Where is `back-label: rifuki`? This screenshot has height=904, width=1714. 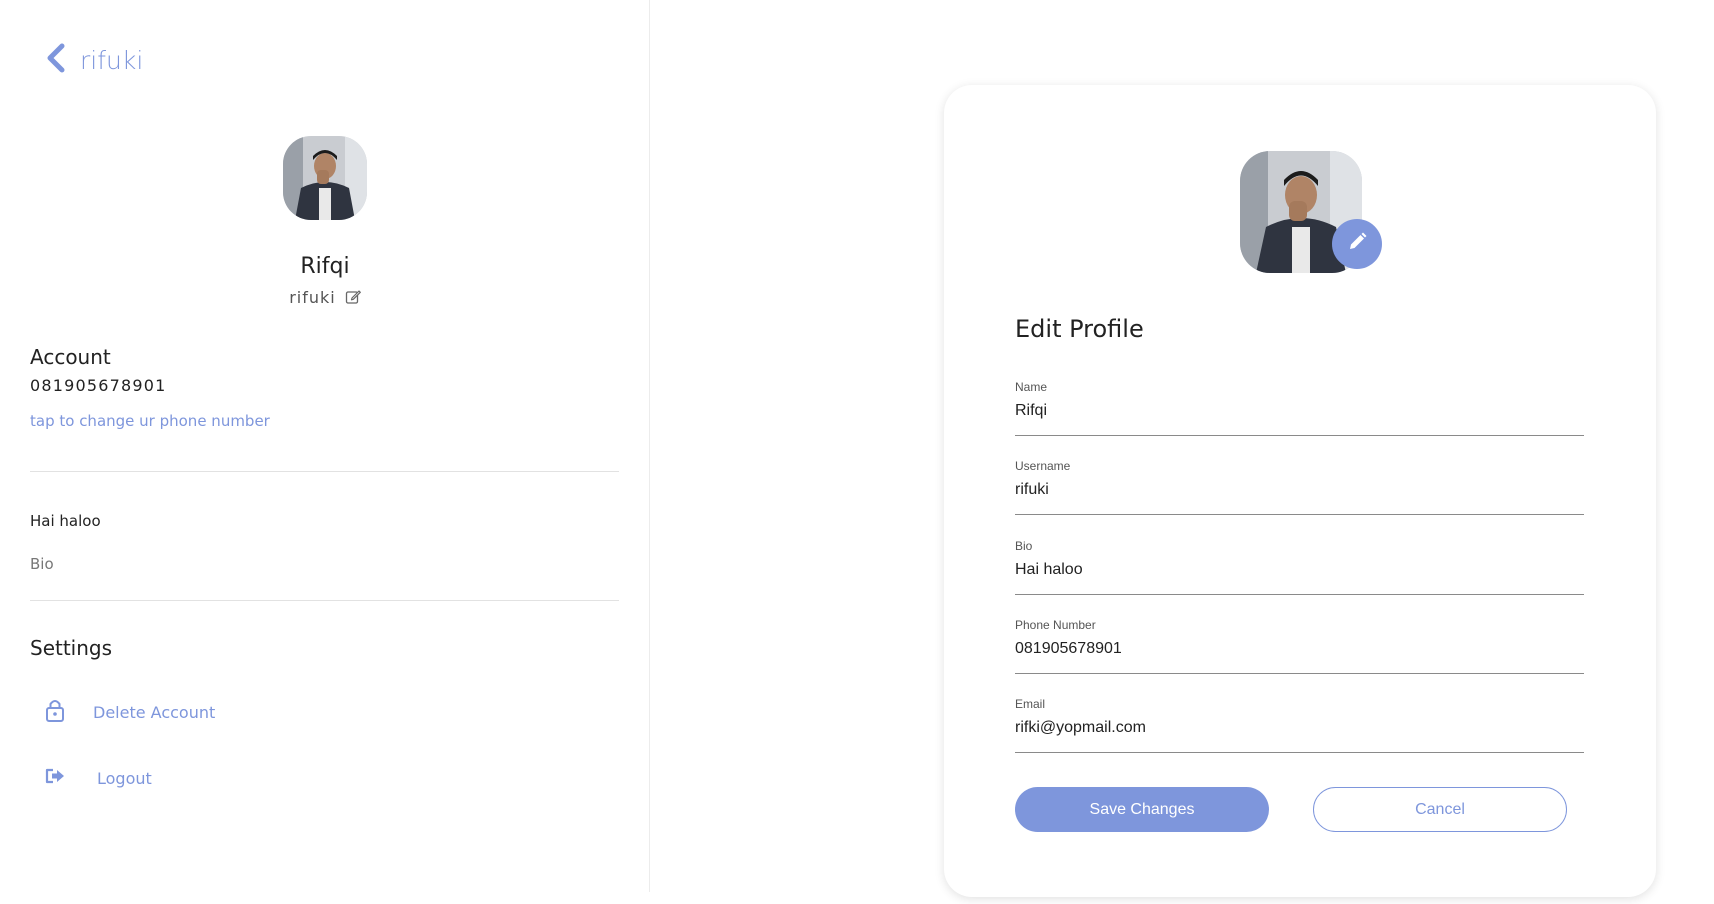
back-label: rifuki is located at coordinates (112, 60).